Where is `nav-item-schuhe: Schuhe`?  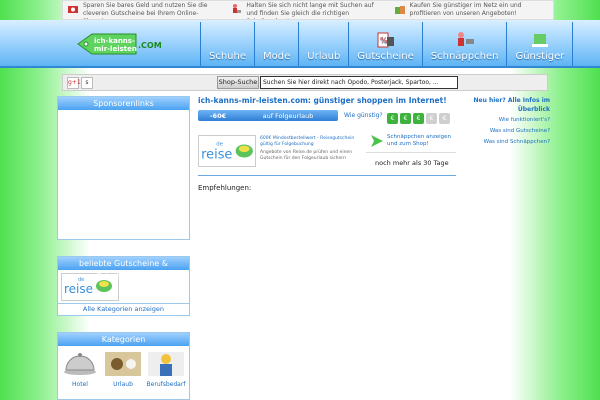 nav-item-schuhe: Schuhe is located at coordinates (227, 44).